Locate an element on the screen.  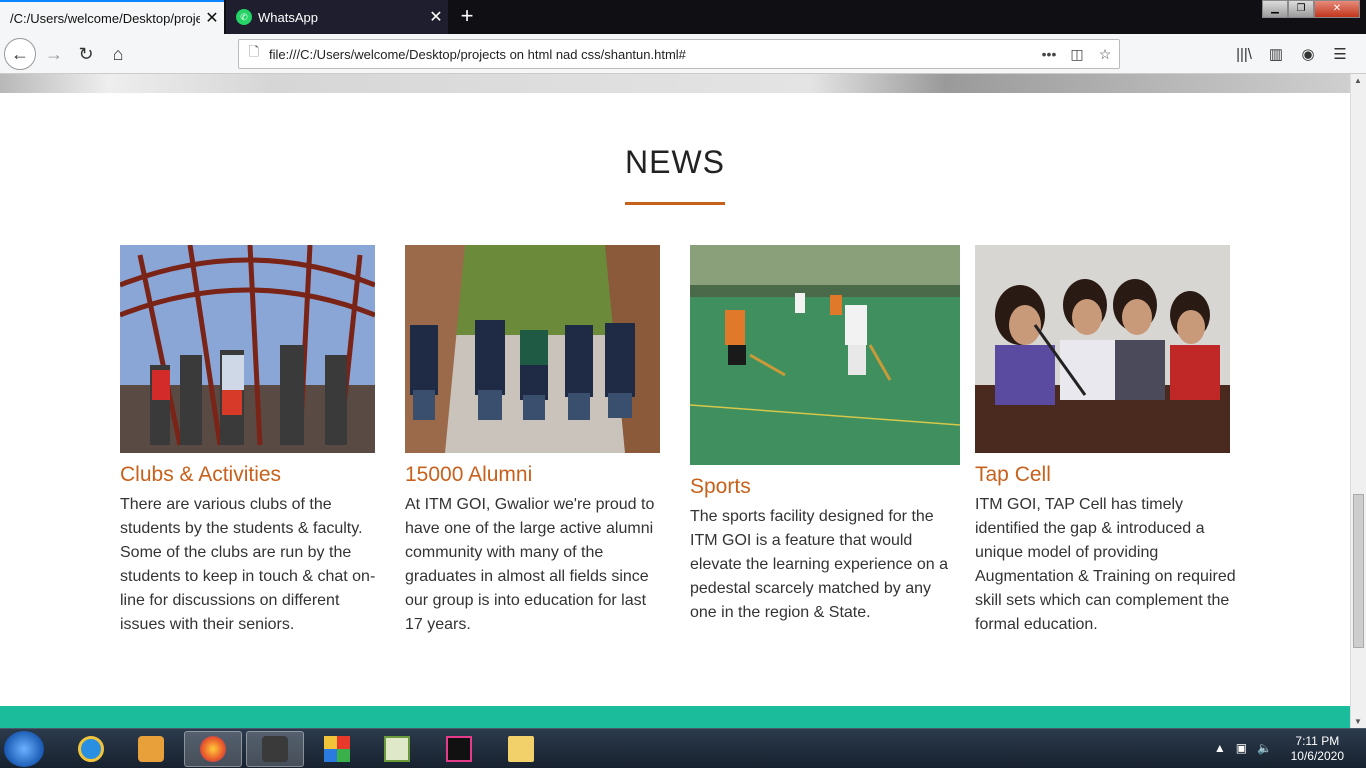
card-title: 15000 Alumni is located at coordinates (540, 475).